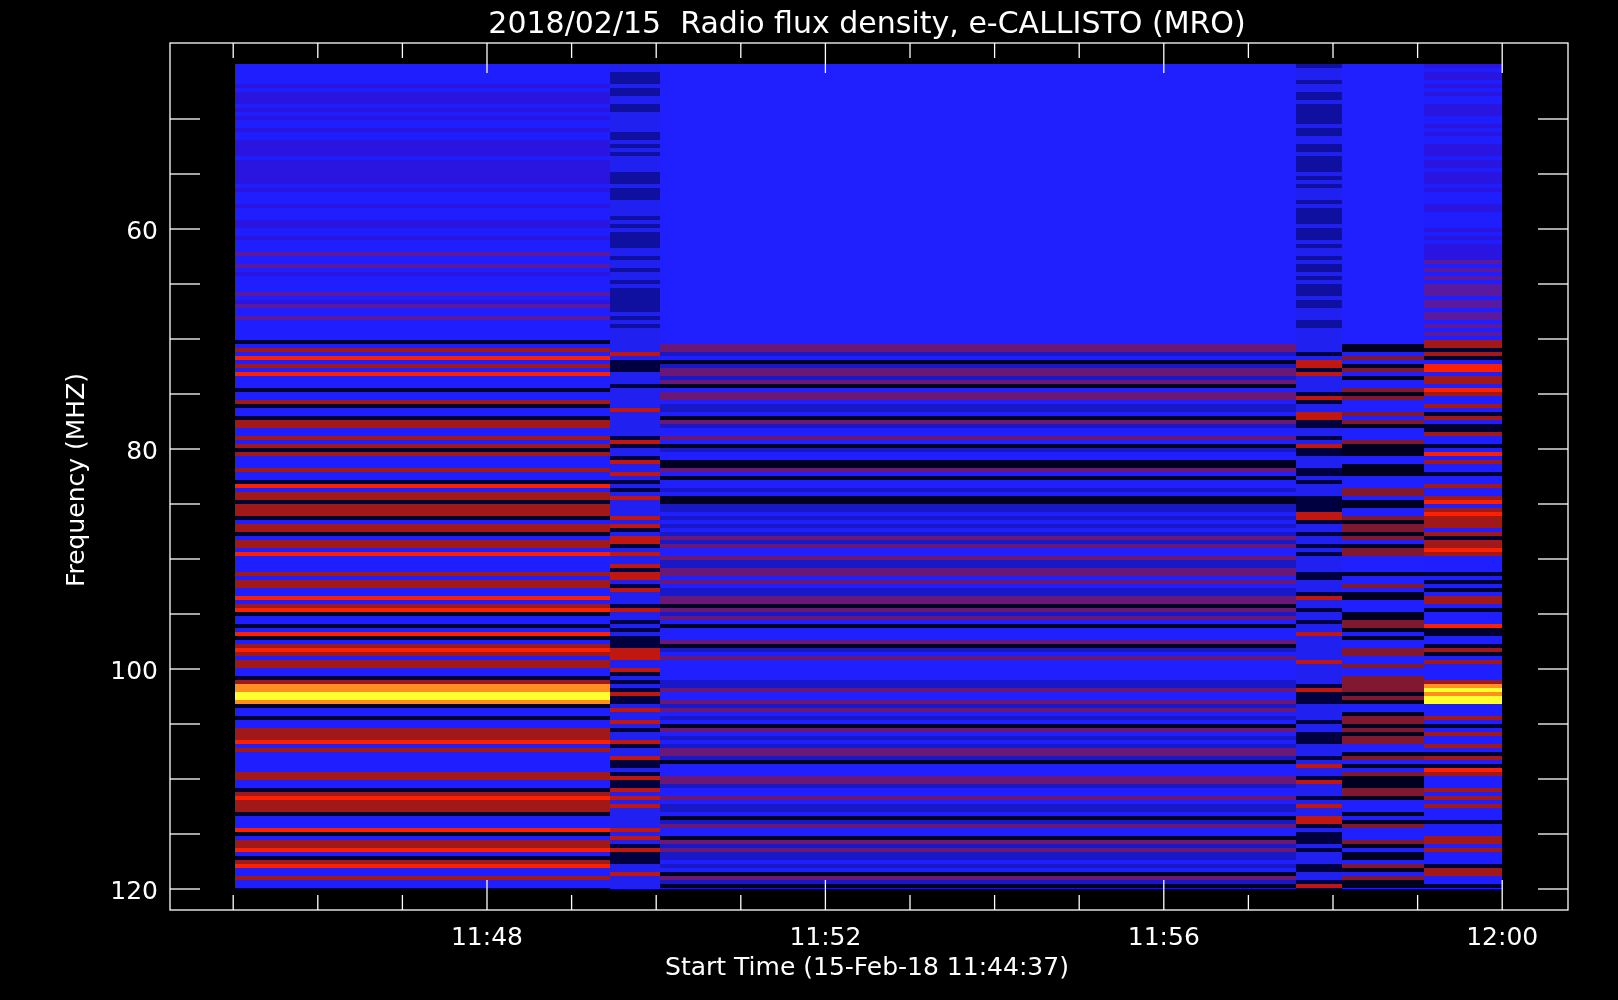 This screenshot has width=1618, height=1000. What do you see at coordinates (825, 936) in the screenshot?
I see `tick-label: 11:52` at bounding box center [825, 936].